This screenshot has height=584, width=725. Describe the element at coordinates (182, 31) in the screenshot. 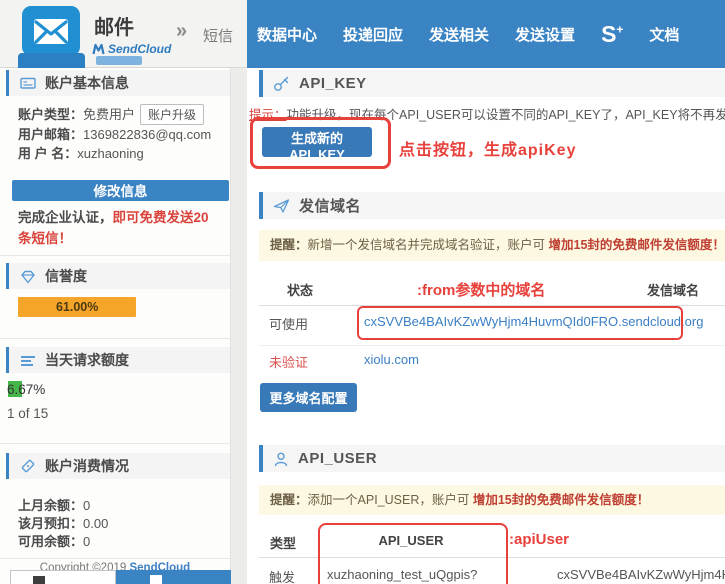

I see `chevrons-right-icon: »` at that location.